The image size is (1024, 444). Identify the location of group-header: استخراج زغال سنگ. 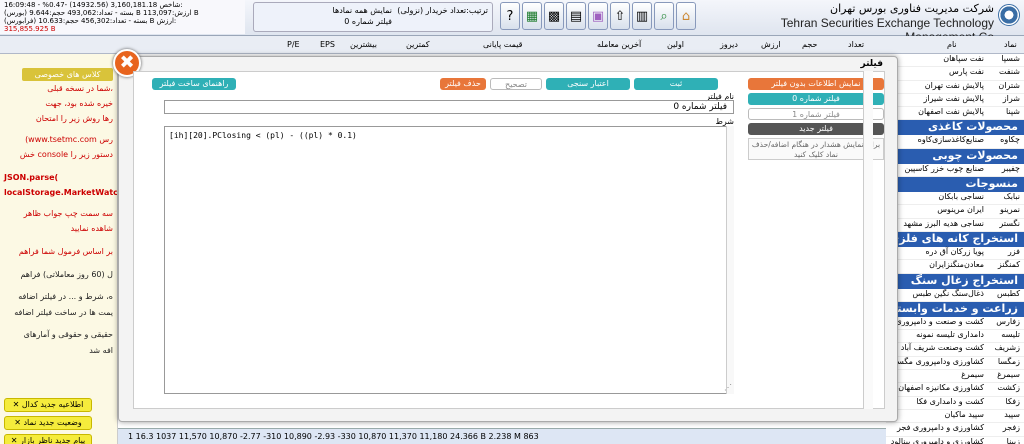
(955, 281).